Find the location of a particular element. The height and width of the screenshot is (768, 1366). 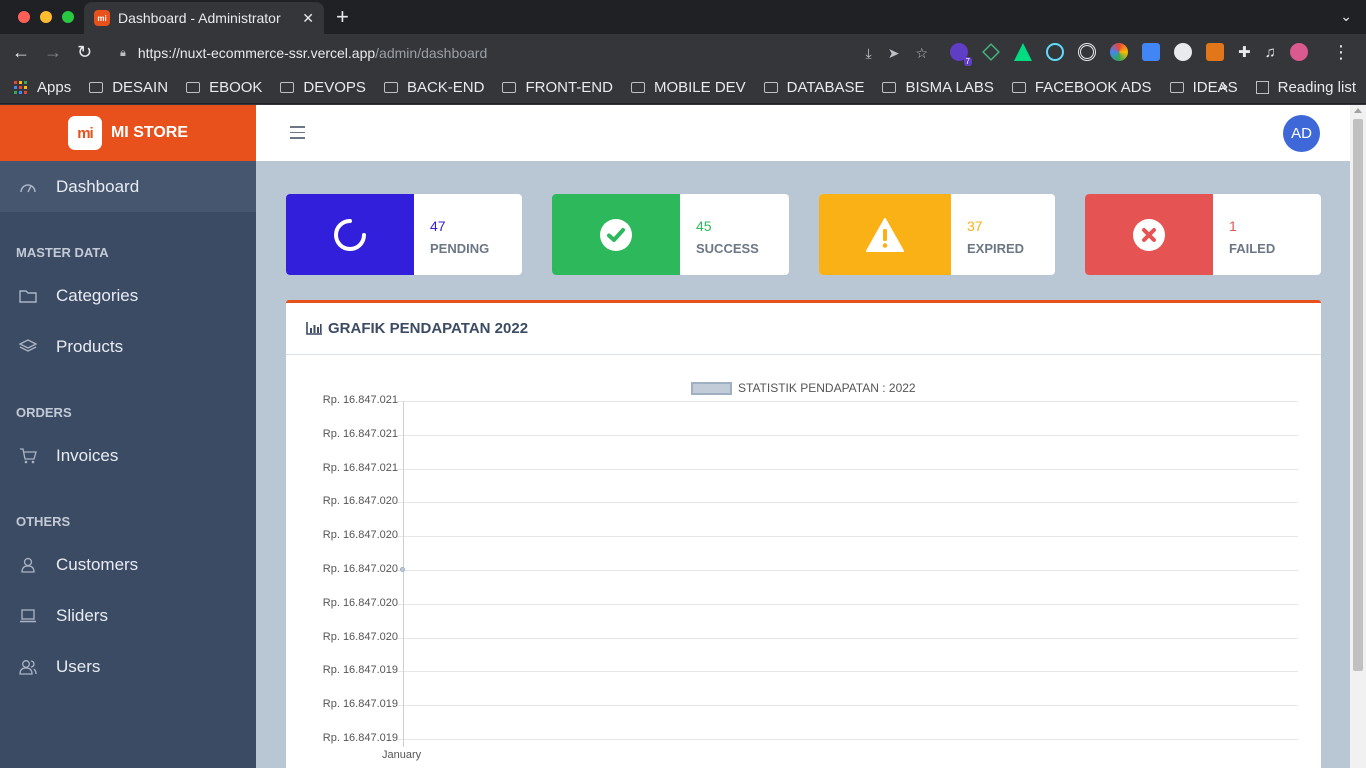

sidebar-item-dashboard: Dashboard is located at coordinates (128, 186).